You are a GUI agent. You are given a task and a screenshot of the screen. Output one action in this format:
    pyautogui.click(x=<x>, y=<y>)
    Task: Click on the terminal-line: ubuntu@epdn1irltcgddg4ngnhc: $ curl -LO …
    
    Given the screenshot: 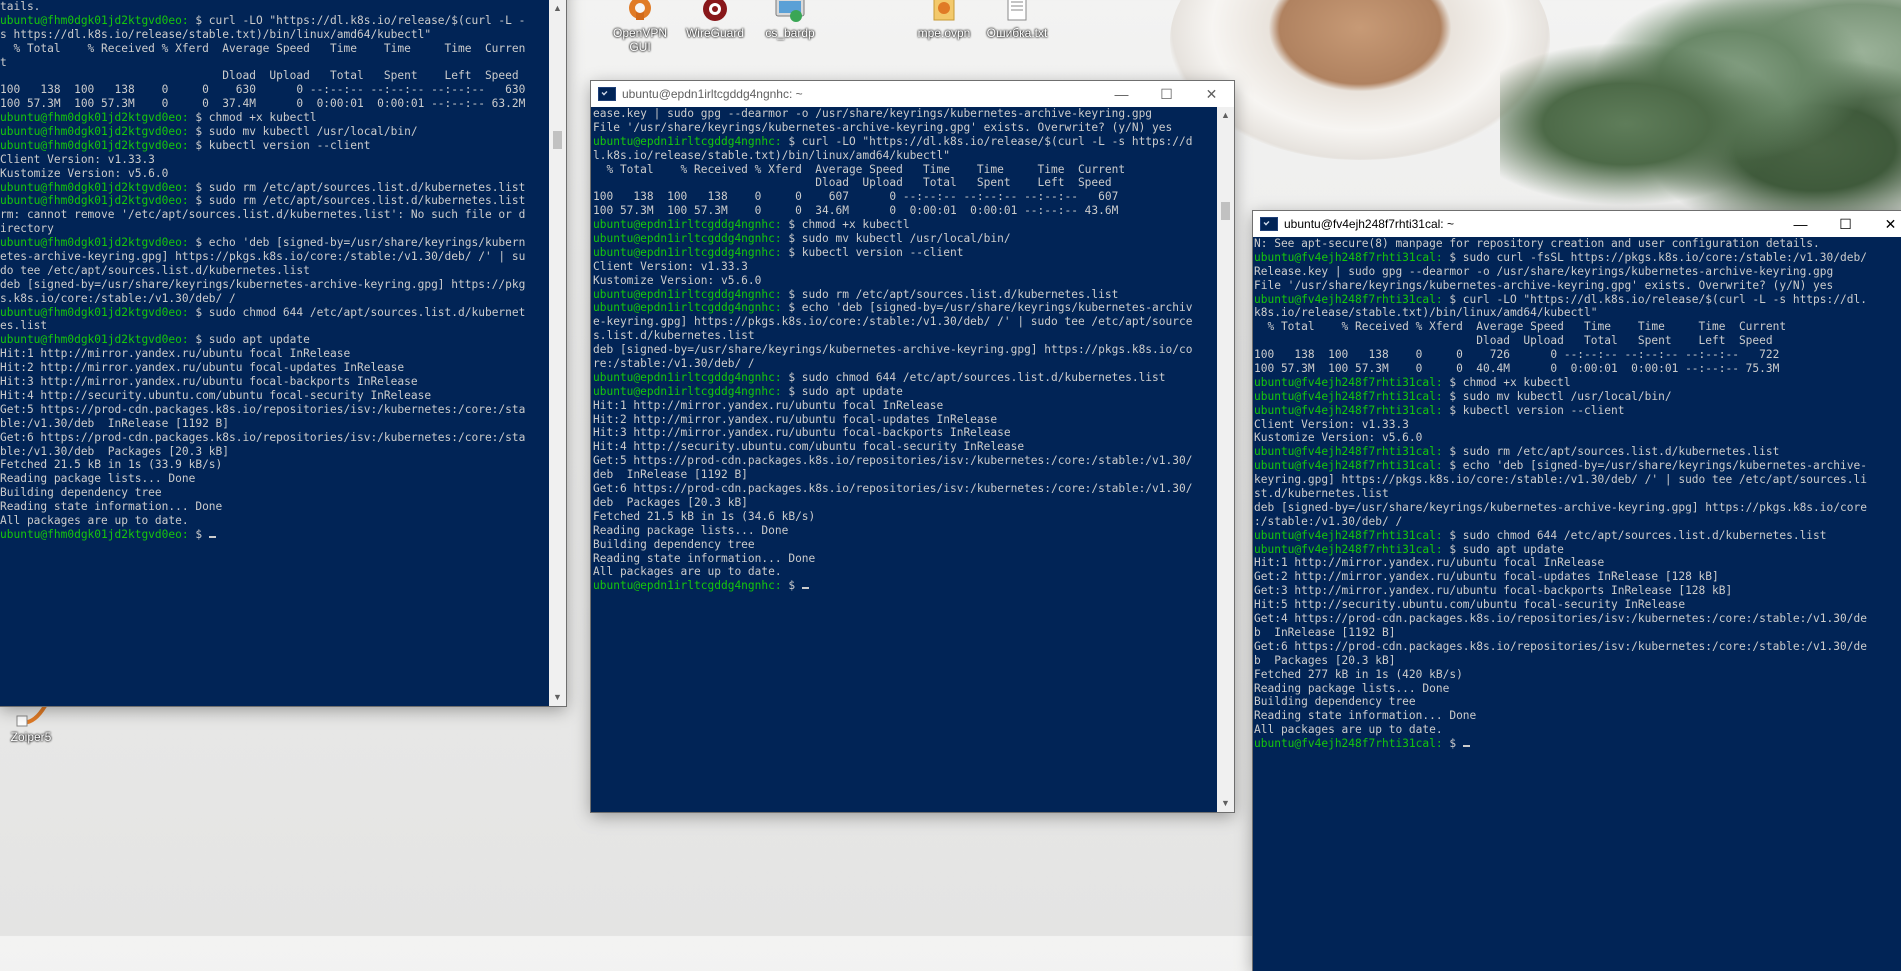 What is the action you would take?
    pyautogui.click(x=906, y=142)
    